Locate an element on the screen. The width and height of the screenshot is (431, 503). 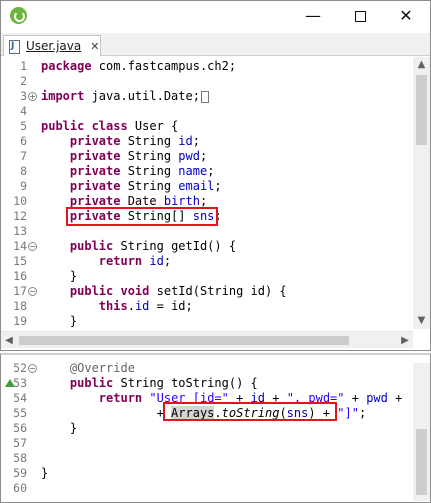
tab-close-icon: ✕ is located at coordinates (94, 46).